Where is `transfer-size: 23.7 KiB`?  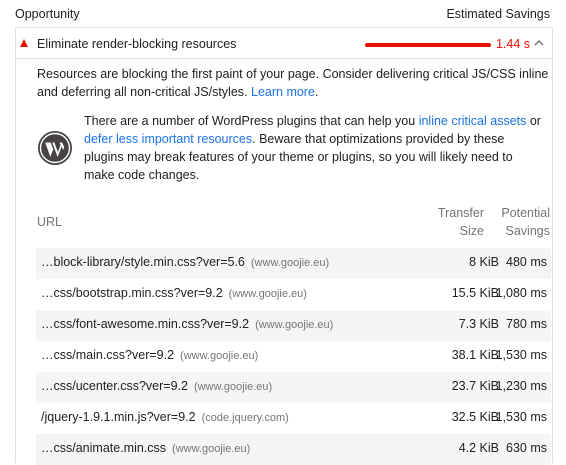 transfer-size: 23.7 KiB is located at coordinates (475, 386).